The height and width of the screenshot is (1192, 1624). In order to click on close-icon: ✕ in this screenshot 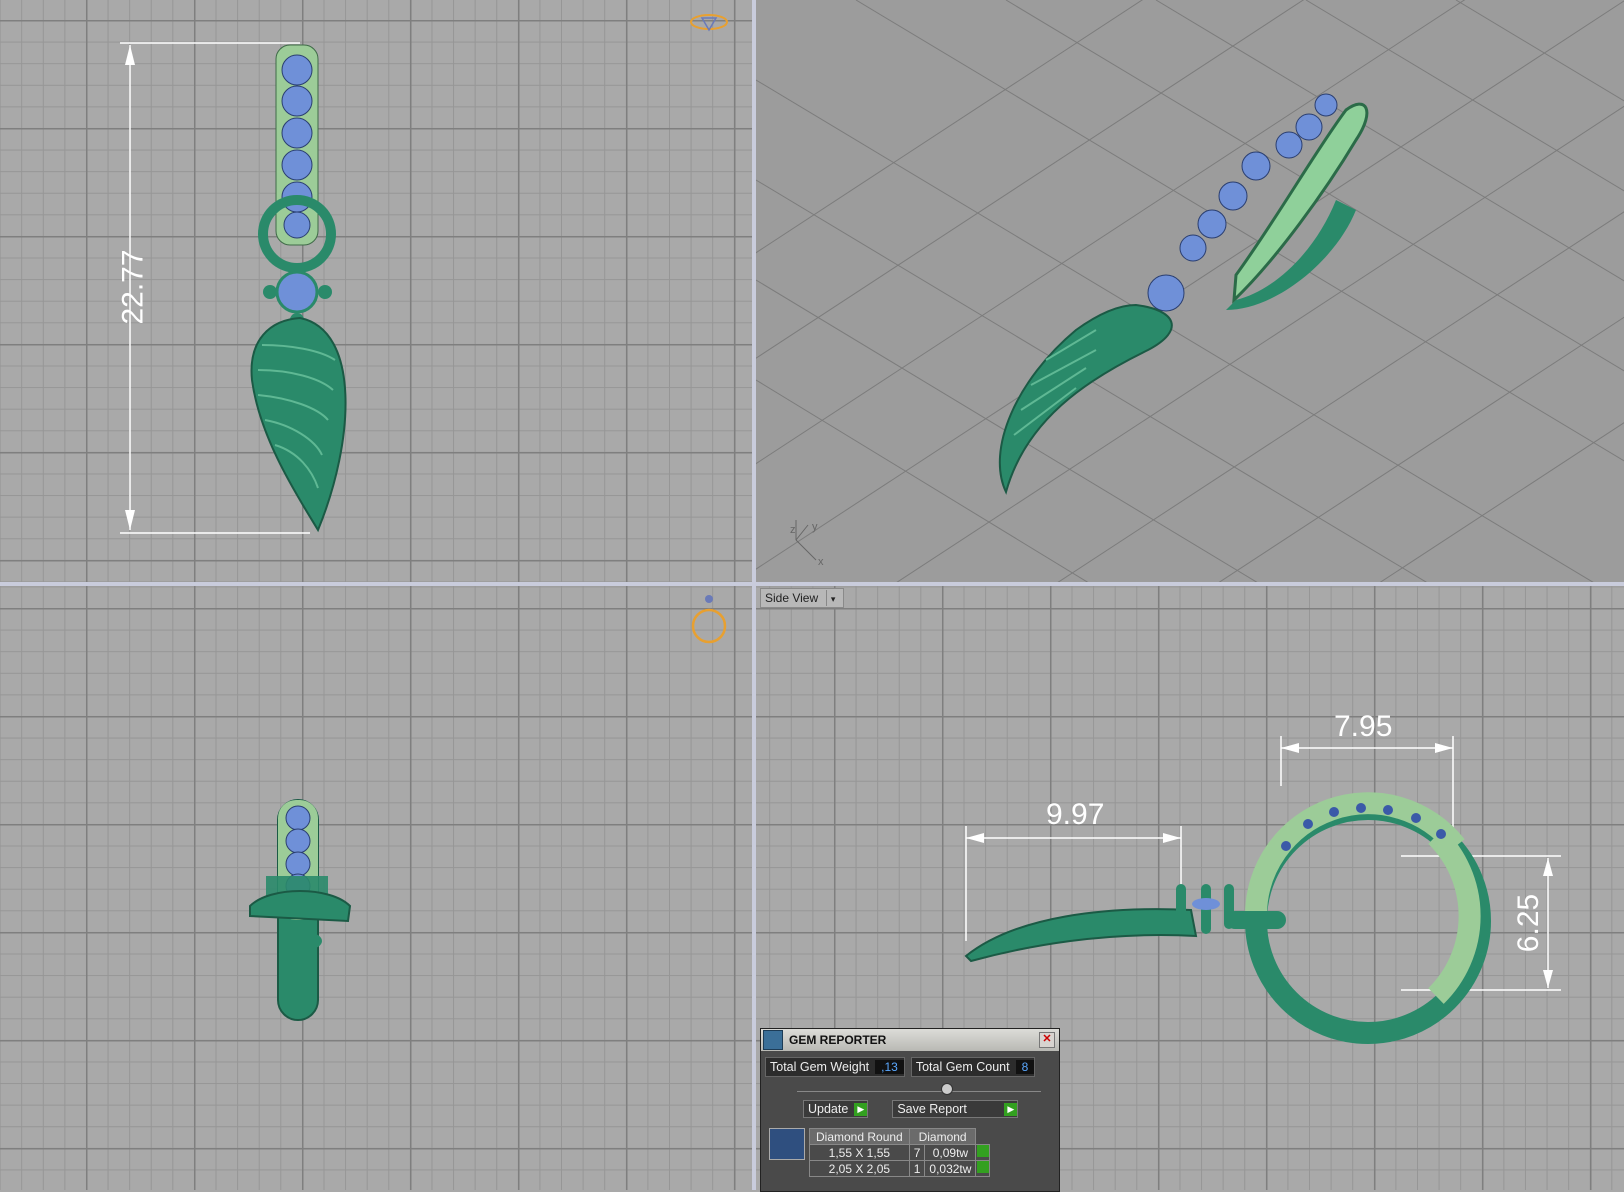, I will do `click(1047, 1040)`.